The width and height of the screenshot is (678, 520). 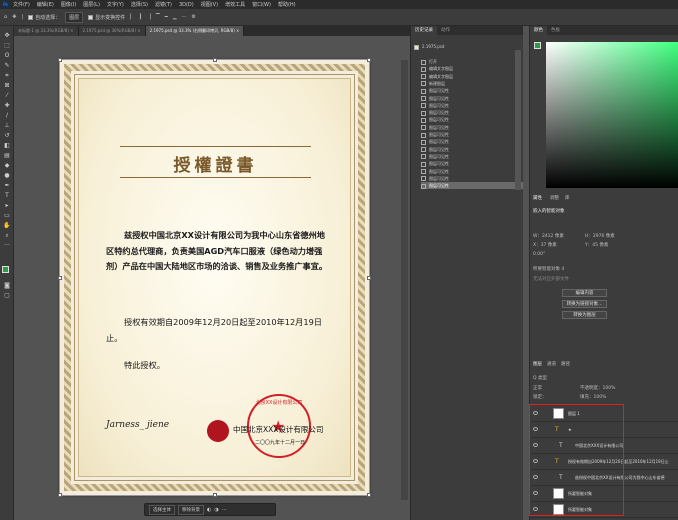 I want to click on align-middle-icon: ━, so click(x=166, y=17).